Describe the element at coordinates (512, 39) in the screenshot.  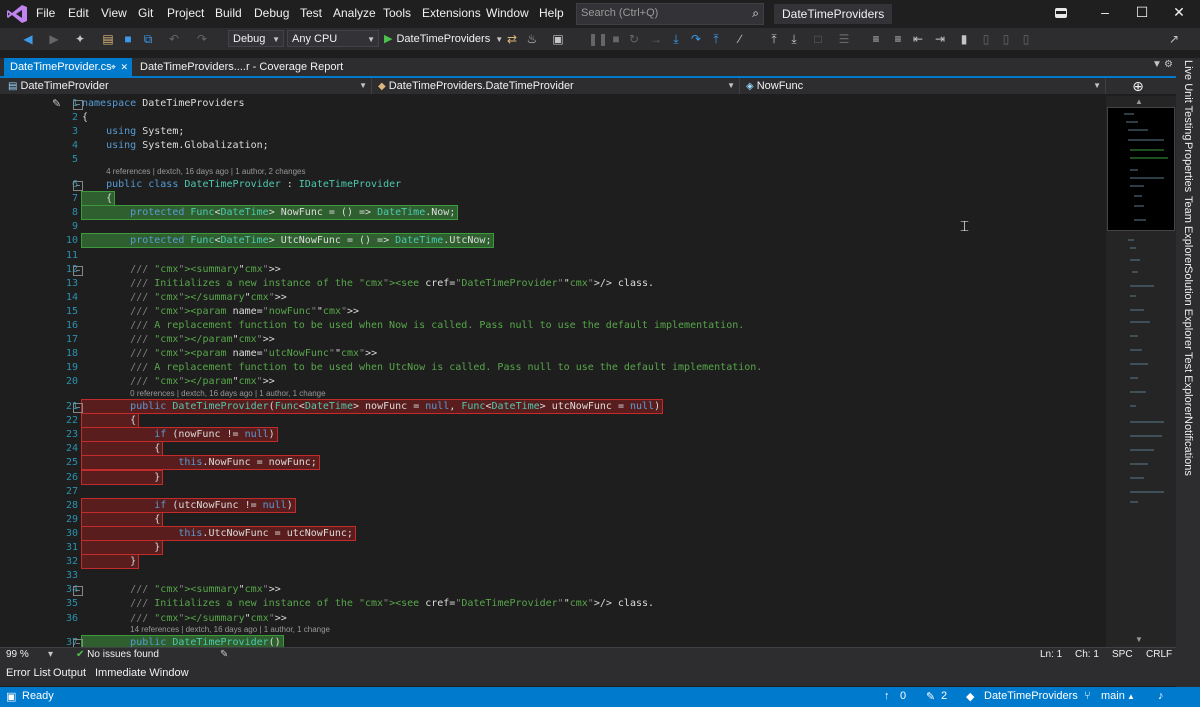
I see `browser-link-icon: ⇄` at that location.